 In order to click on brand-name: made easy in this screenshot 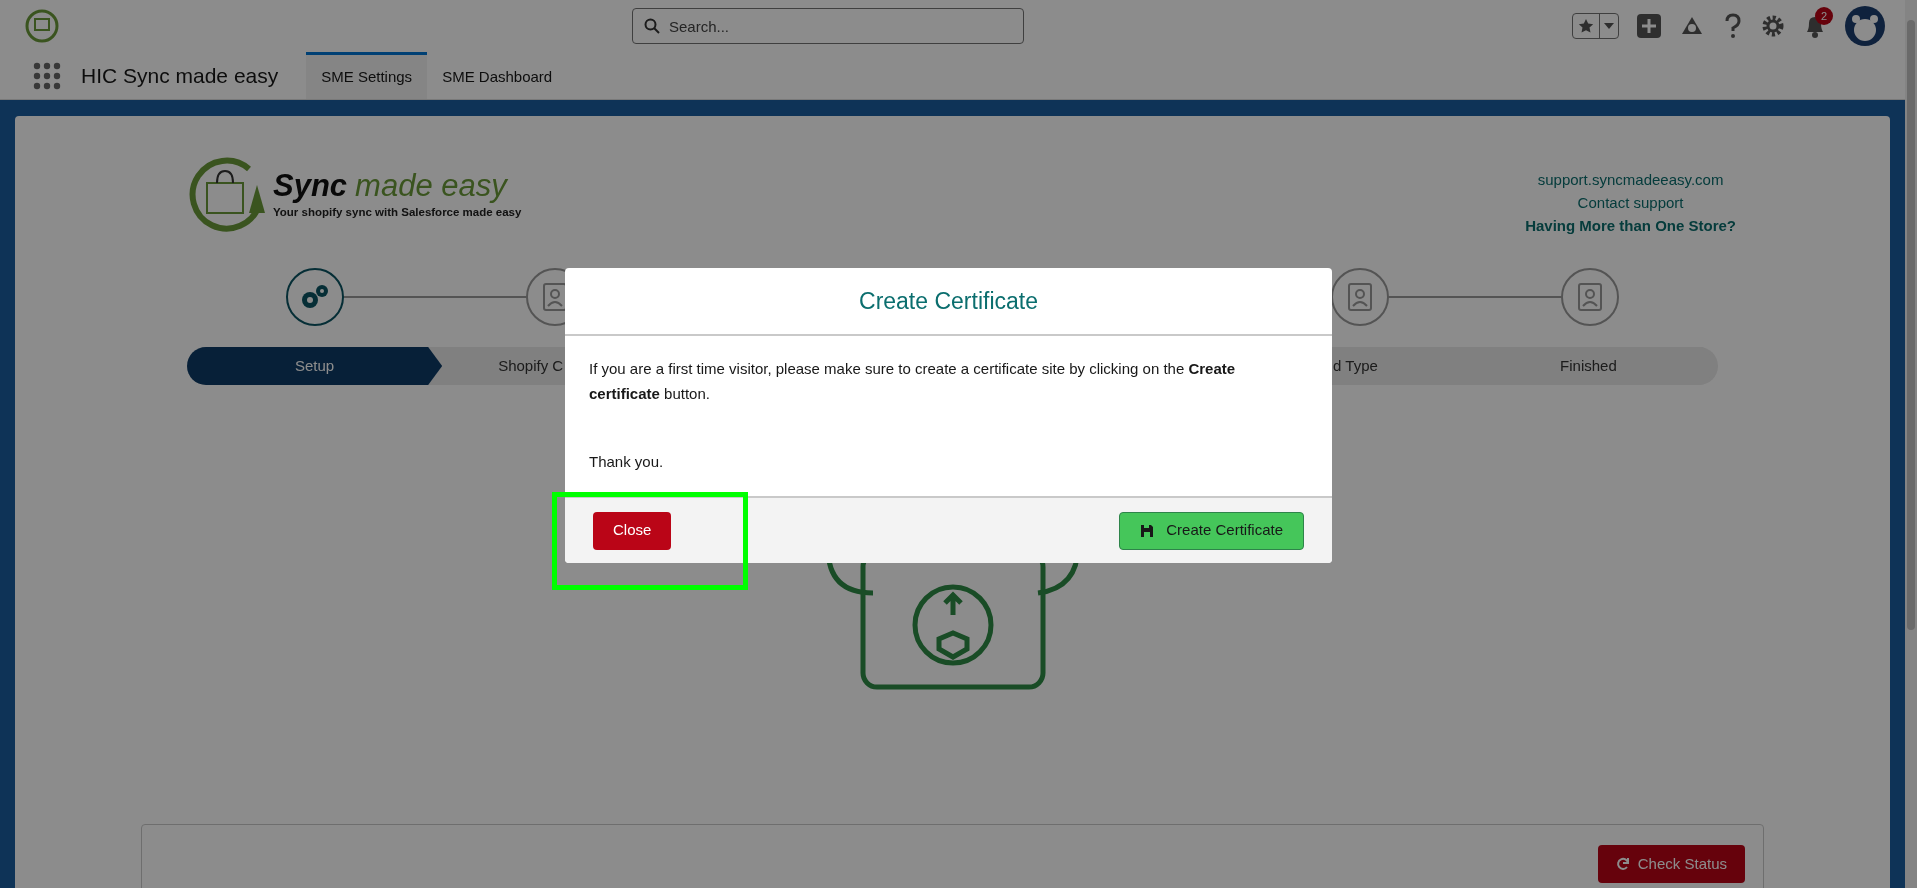, I will do `click(431, 185)`.